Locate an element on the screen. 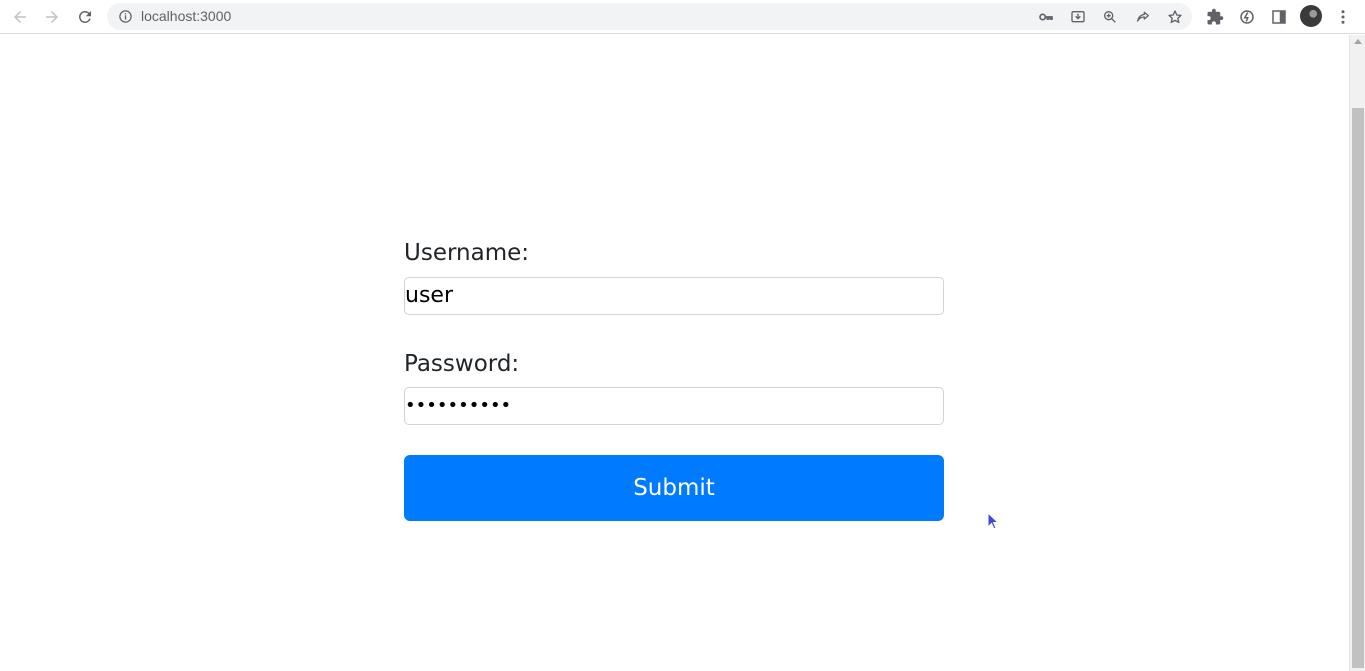  reload-icon is located at coordinates (84, 16).